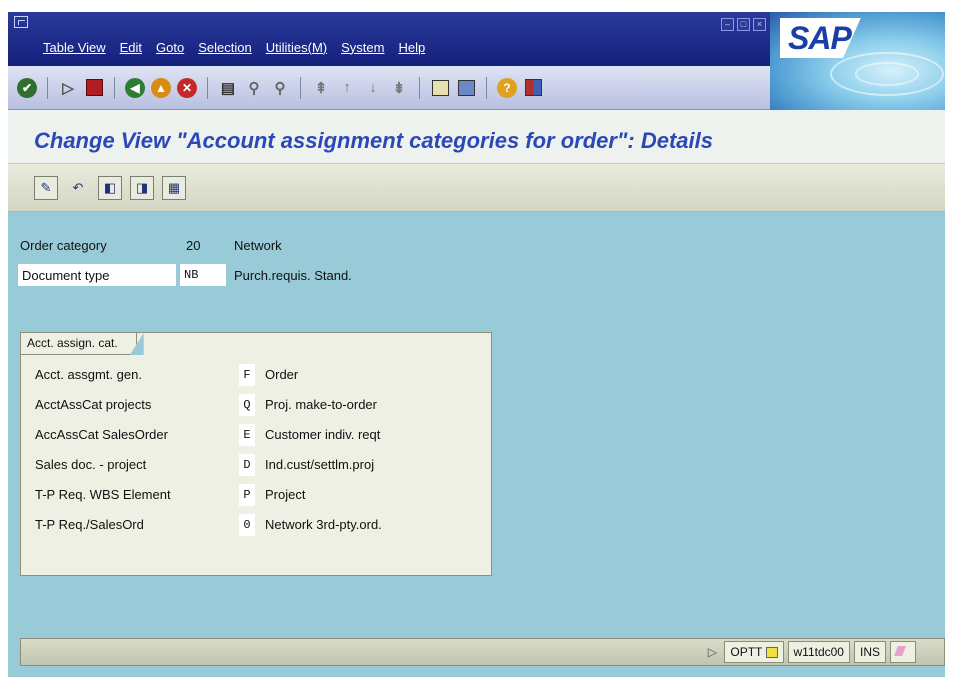  What do you see at coordinates (110, 187) in the screenshot?
I see `previous-entry-icon: ◧` at bounding box center [110, 187].